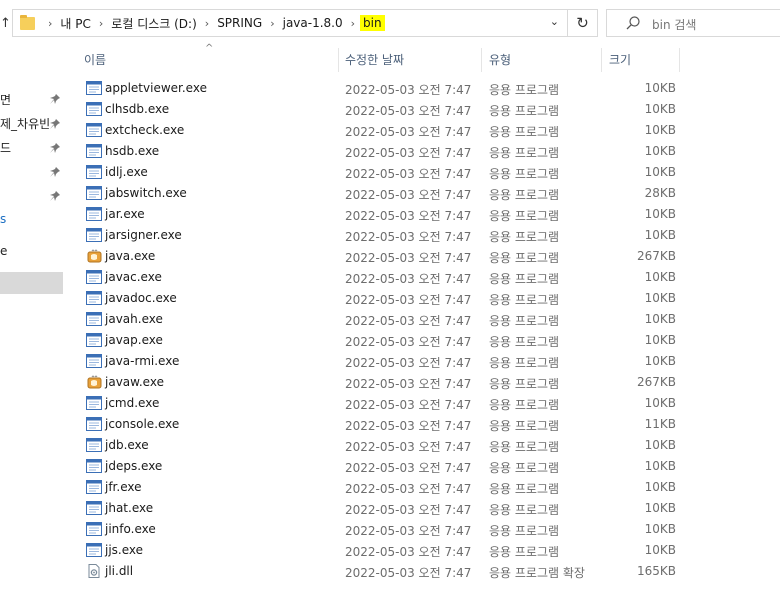  Describe the element at coordinates (313, 23) in the screenshot. I see `breadcrumb-java-1-8-0: java-1.8.0` at that location.